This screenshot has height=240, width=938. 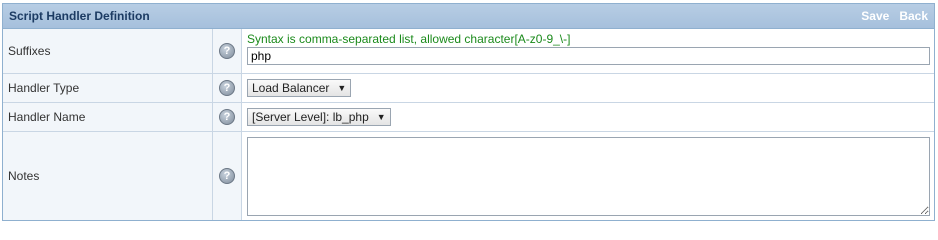 What do you see at coordinates (310, 117) in the screenshot?
I see `handler-name-selected: [Server Level]: lb_php` at bounding box center [310, 117].